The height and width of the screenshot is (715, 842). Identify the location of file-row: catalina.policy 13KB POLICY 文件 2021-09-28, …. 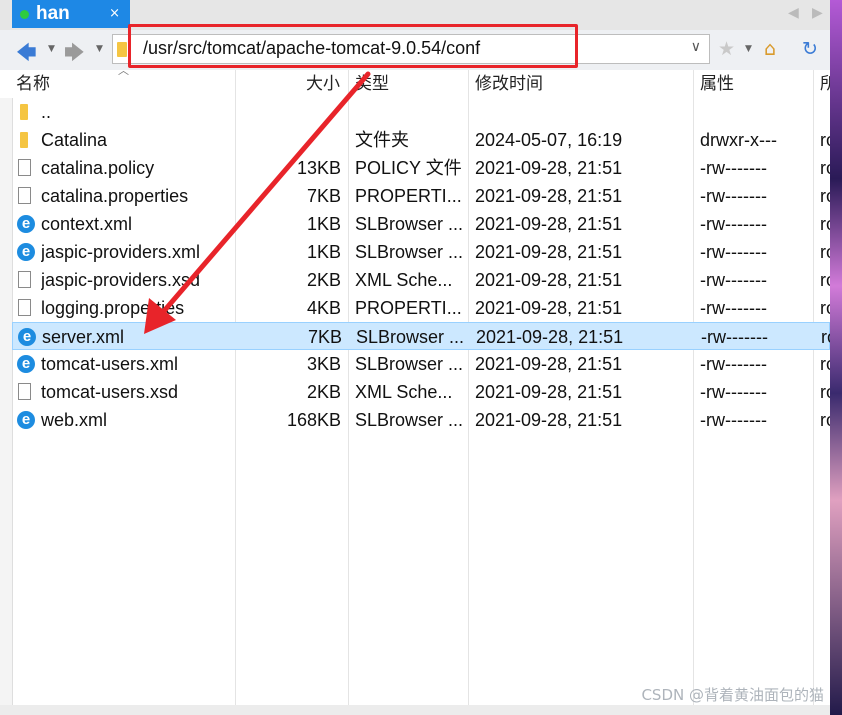
(422, 168).